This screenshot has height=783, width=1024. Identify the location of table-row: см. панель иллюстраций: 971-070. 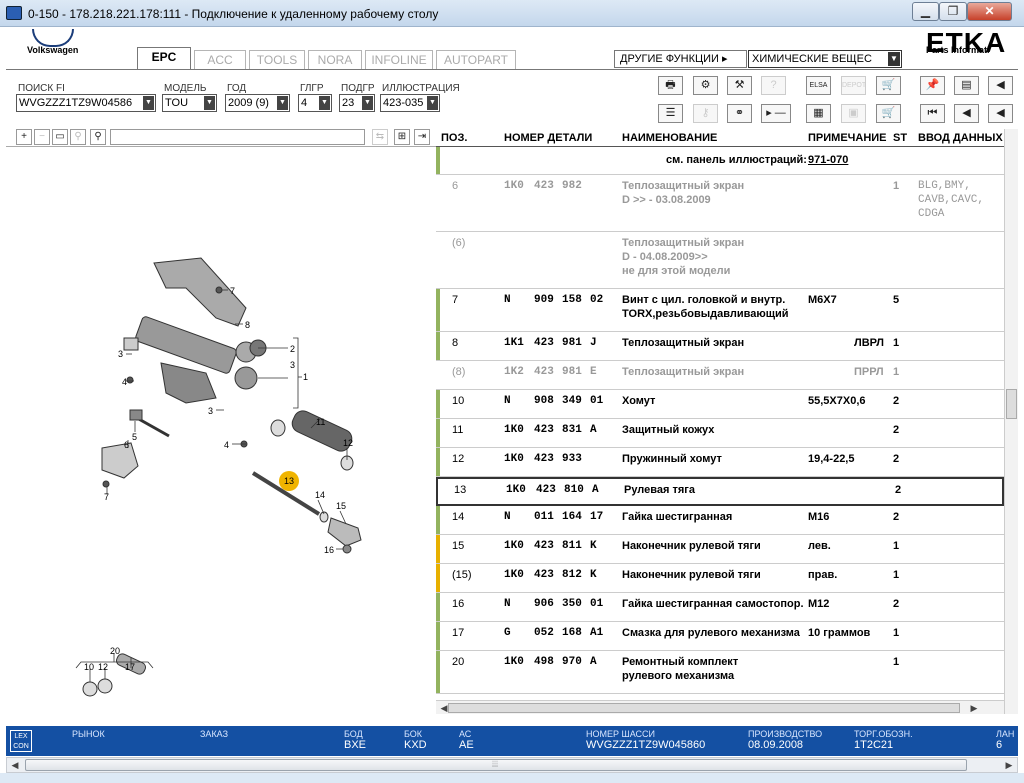
(720, 161).